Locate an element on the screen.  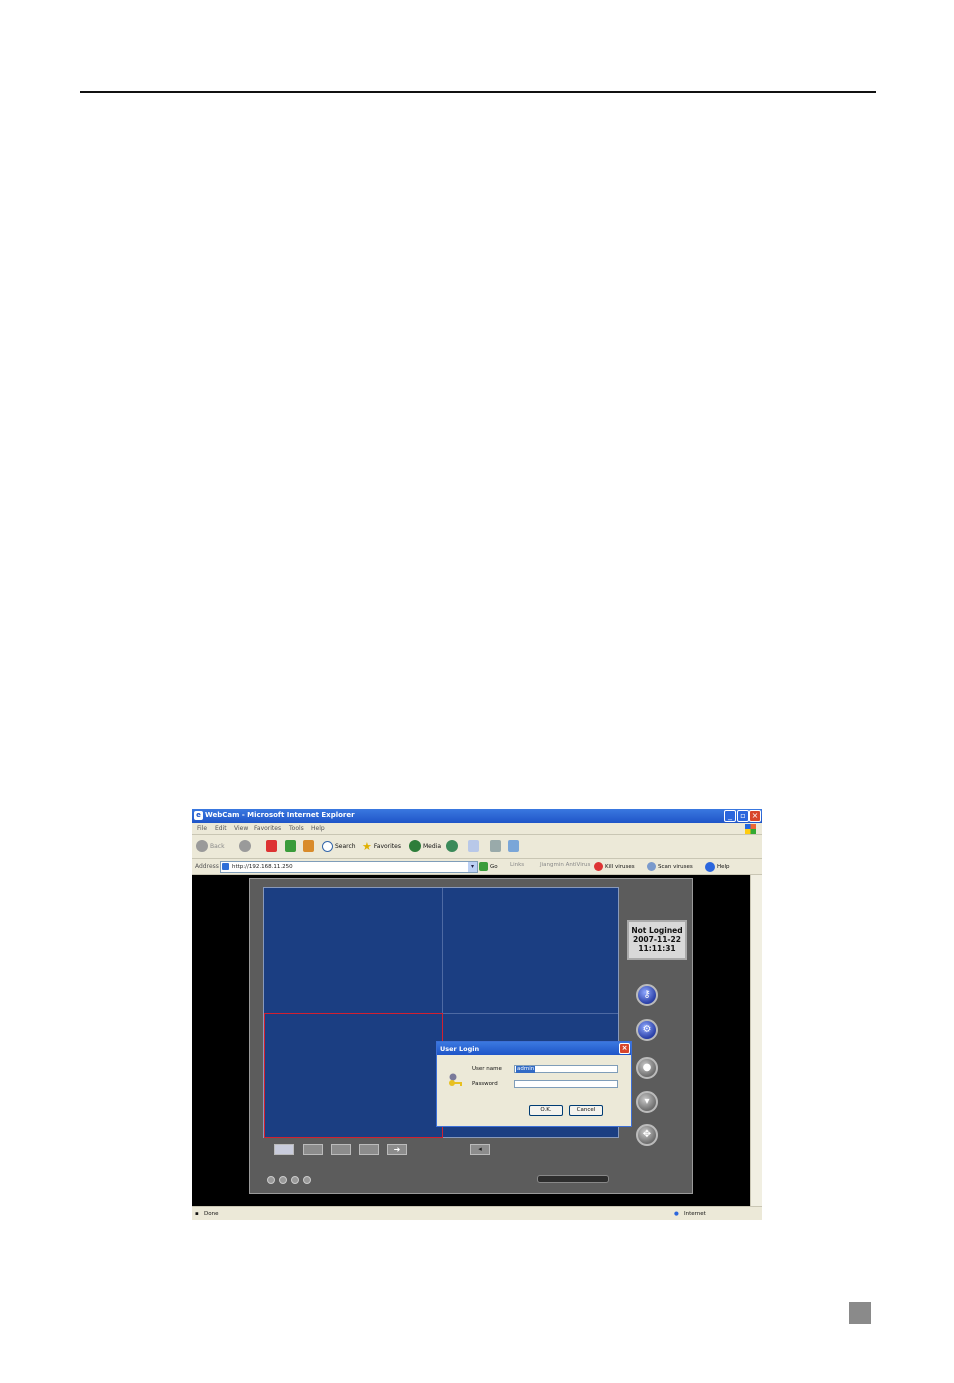
kill-viruses-button: Kill viruses is located at coordinates (614, 866).